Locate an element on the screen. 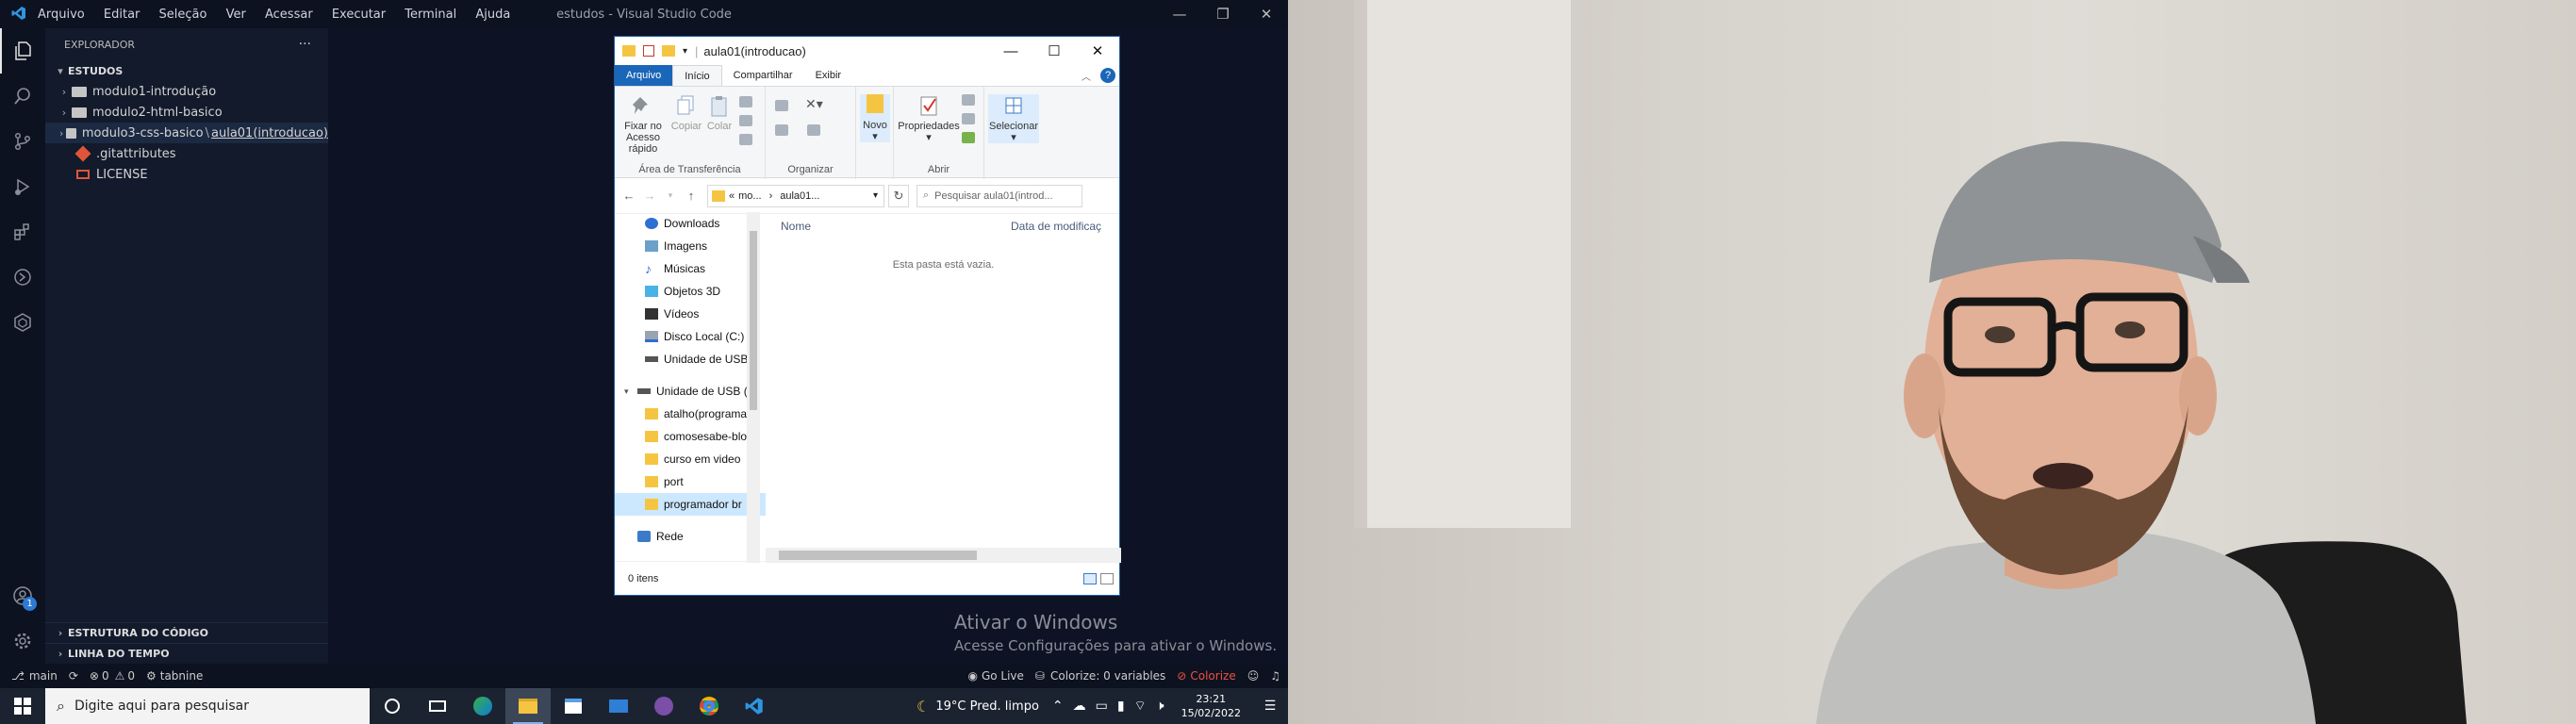 This screenshot has width=2576, height=724. nav-item-objetos3d: Objetos 3D is located at coordinates (690, 291).